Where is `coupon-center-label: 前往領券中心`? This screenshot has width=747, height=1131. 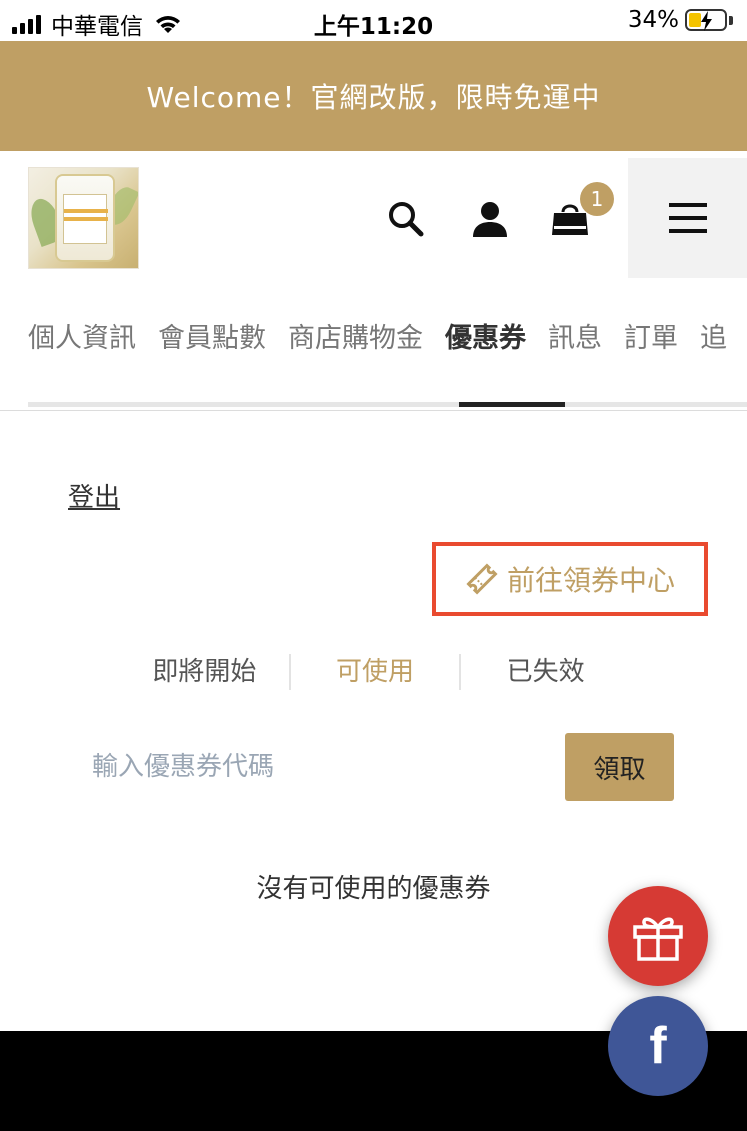 coupon-center-label: 前往領券中心 is located at coordinates (590, 580).